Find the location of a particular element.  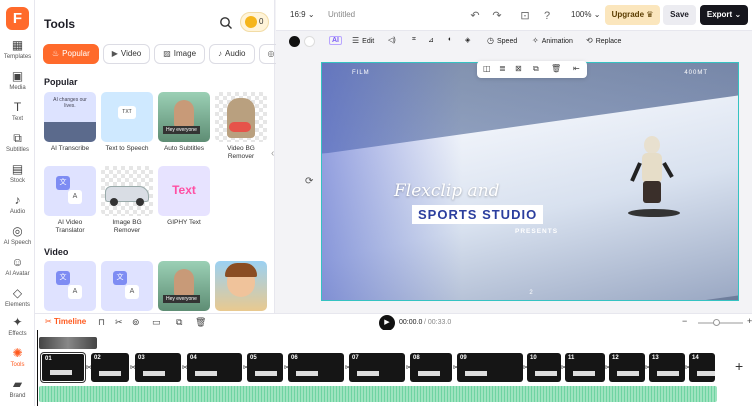

scene-clip: 11 is located at coordinates (585, 367).